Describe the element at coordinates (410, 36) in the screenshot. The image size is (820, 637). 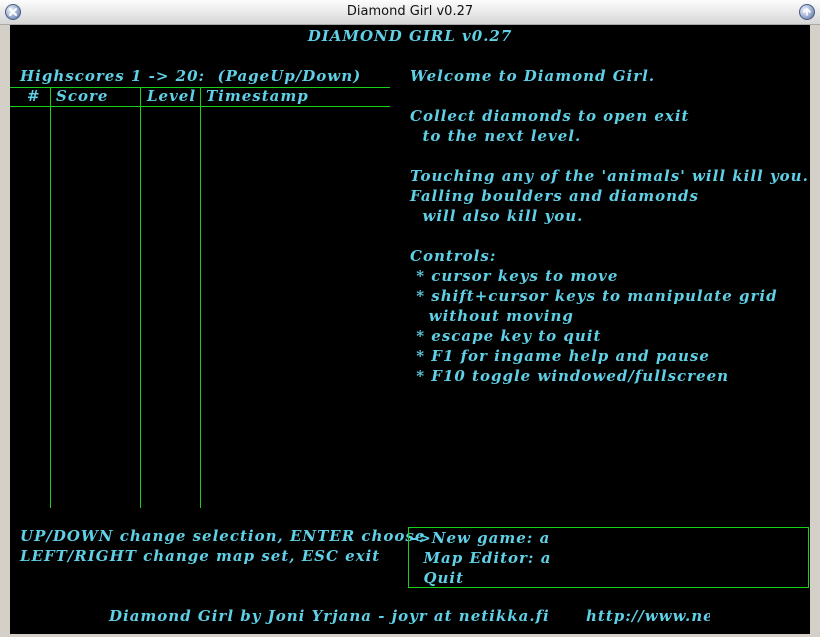
I see `game-title: DIAMOND GIRL v0.27` at that location.